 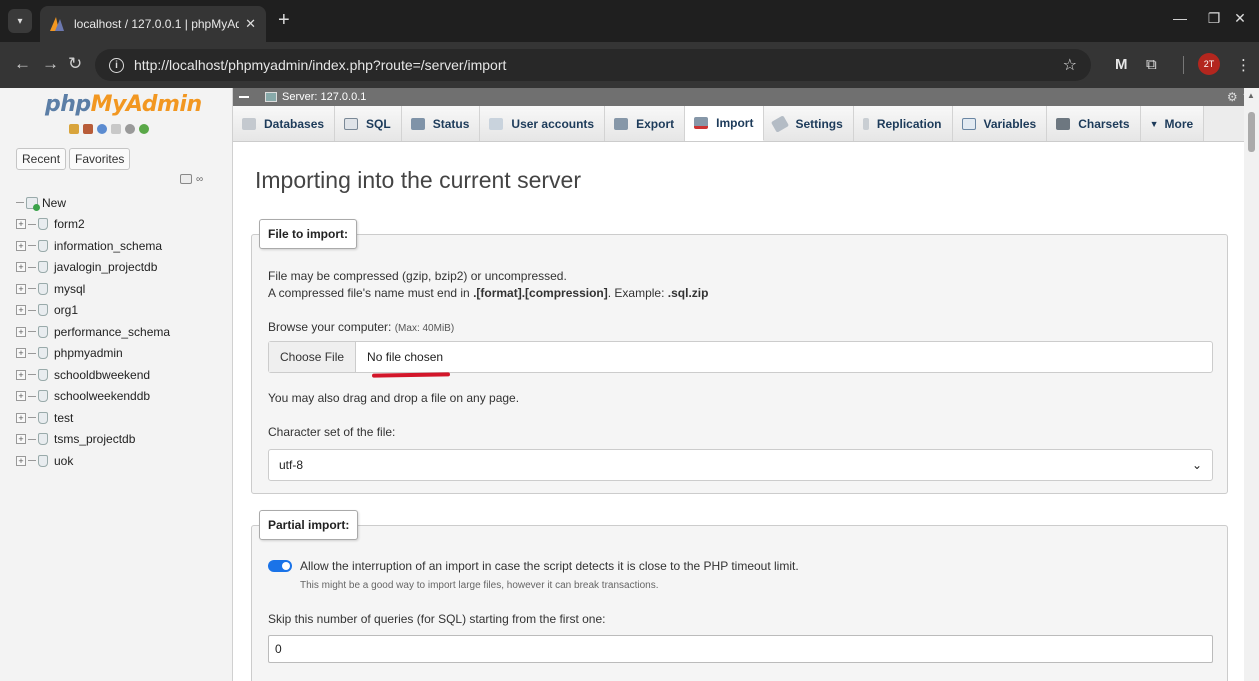 What do you see at coordinates (41, 159) in the screenshot?
I see `recent-tab: Recent` at bounding box center [41, 159].